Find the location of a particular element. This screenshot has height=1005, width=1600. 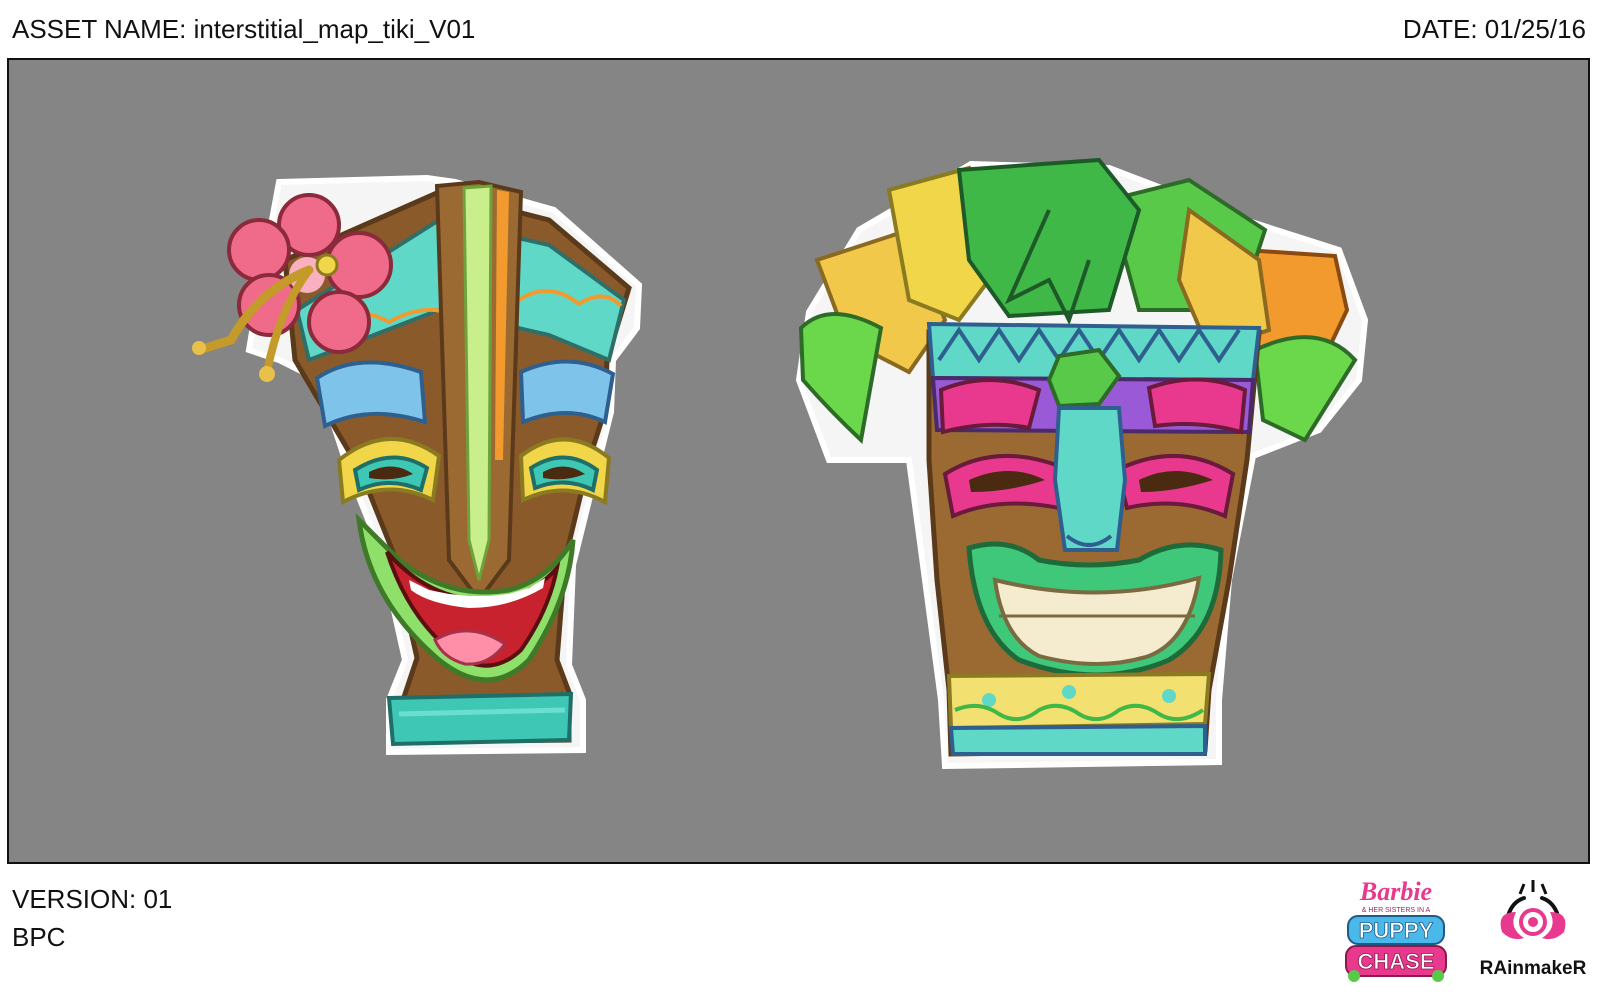

asset-date-label: DATE: 01/25/16 is located at coordinates (1494, 29).